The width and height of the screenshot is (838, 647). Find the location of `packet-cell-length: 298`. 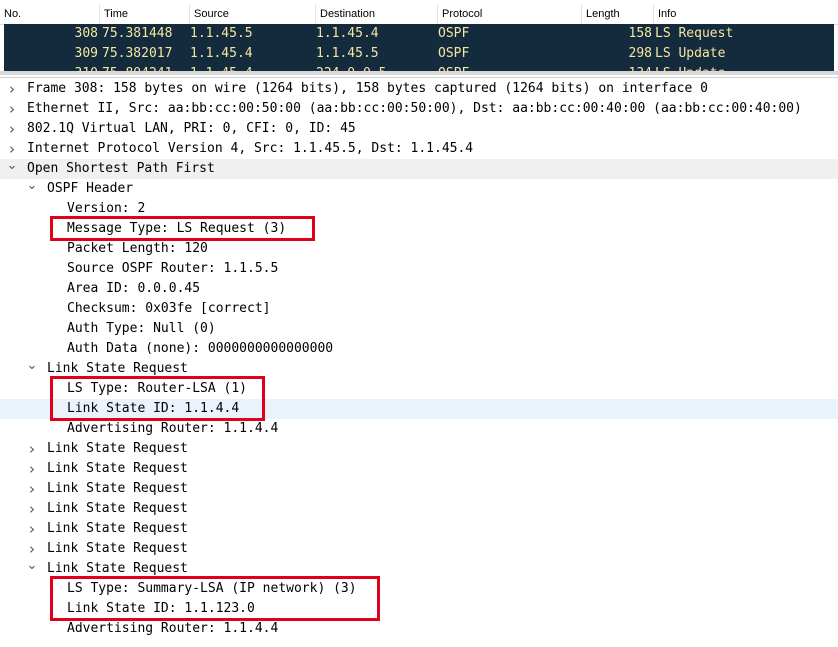

packet-cell-length: 298 is located at coordinates (640, 53).